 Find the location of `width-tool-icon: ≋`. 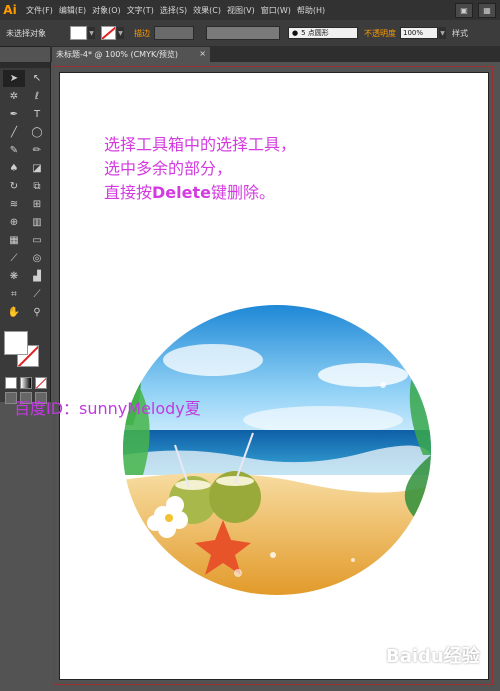

width-tool-icon: ≋ is located at coordinates (14, 204).